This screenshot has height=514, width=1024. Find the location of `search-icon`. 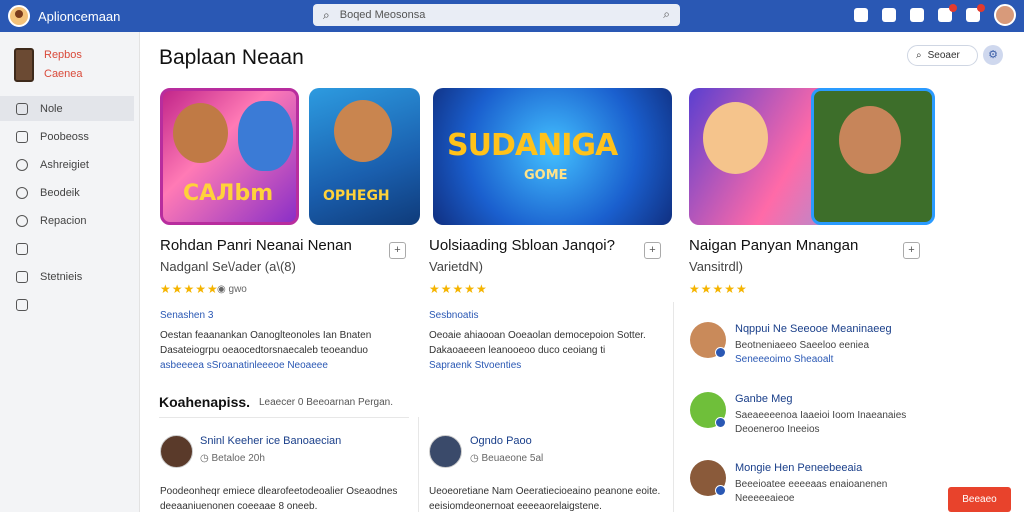

search-icon is located at coordinates (22, 192).